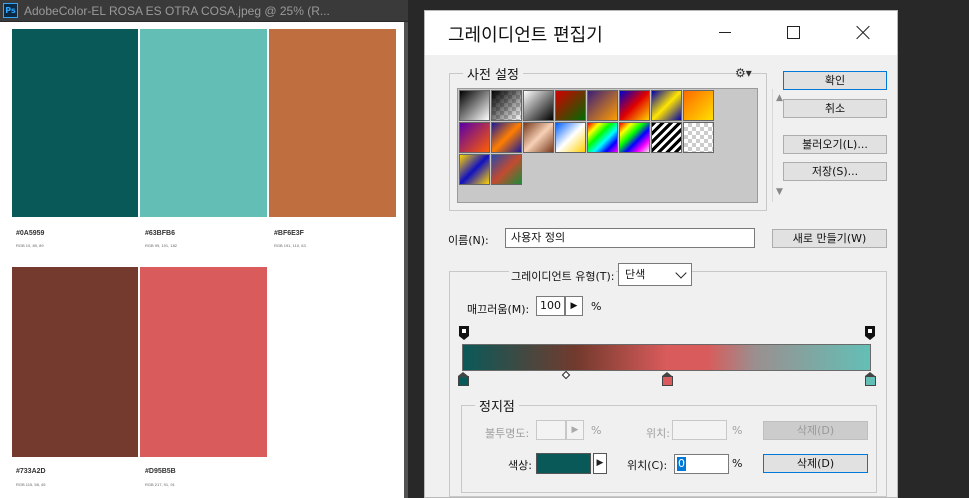  What do you see at coordinates (498, 309) in the screenshot?
I see `smoothness-label: 매끄러움(M):` at bounding box center [498, 309].